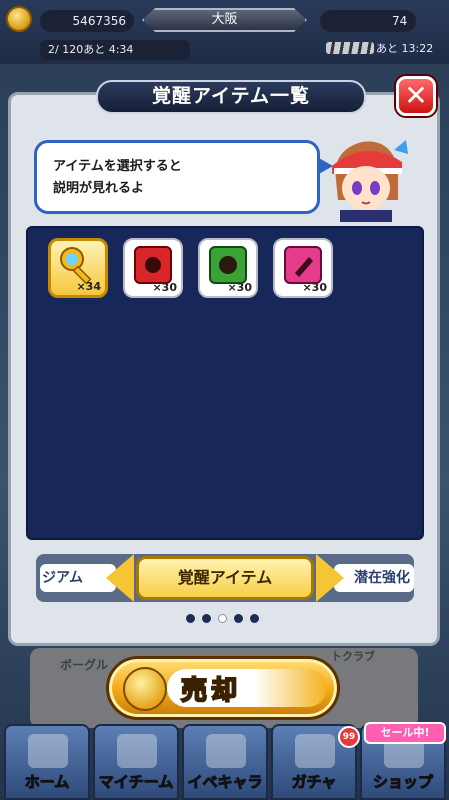  Describe the element at coordinates (48, 751) in the screenshot. I see `home-icon` at that location.